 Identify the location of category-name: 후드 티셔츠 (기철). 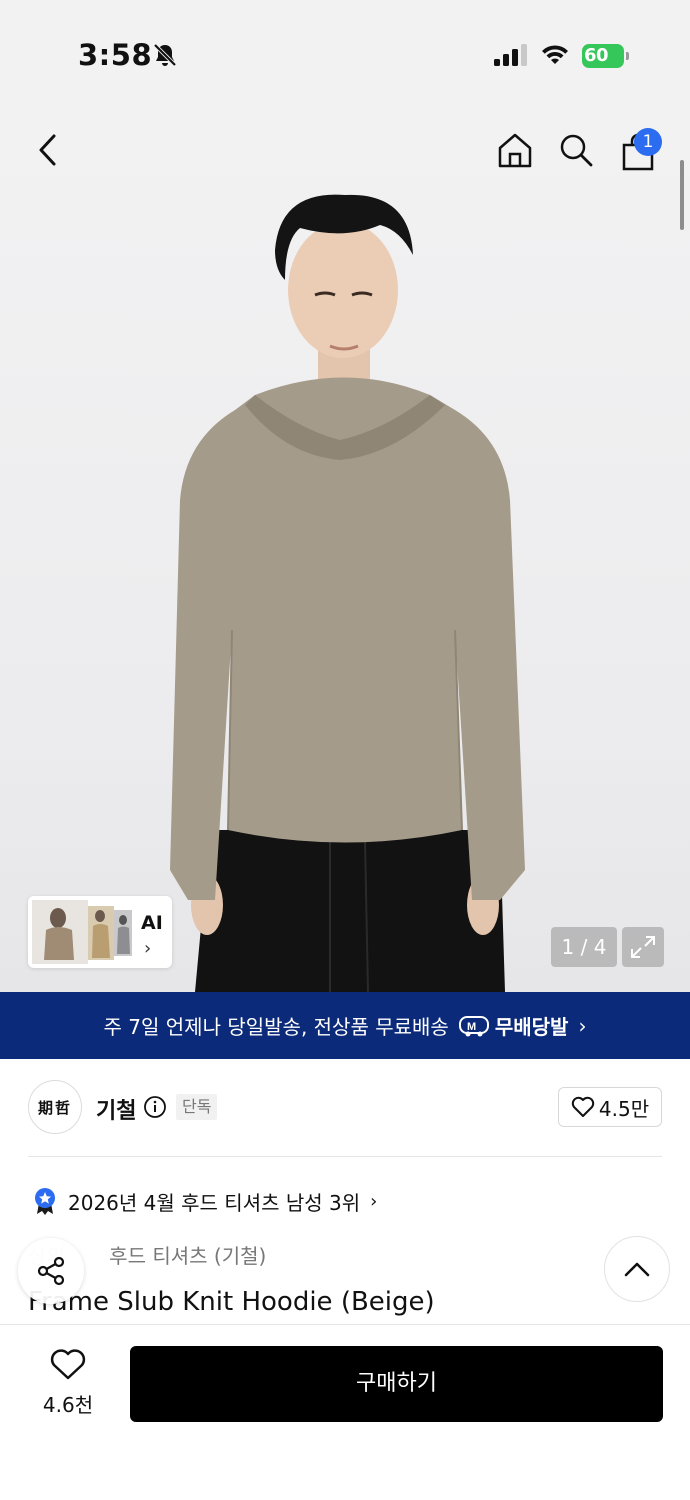
(188, 1256).